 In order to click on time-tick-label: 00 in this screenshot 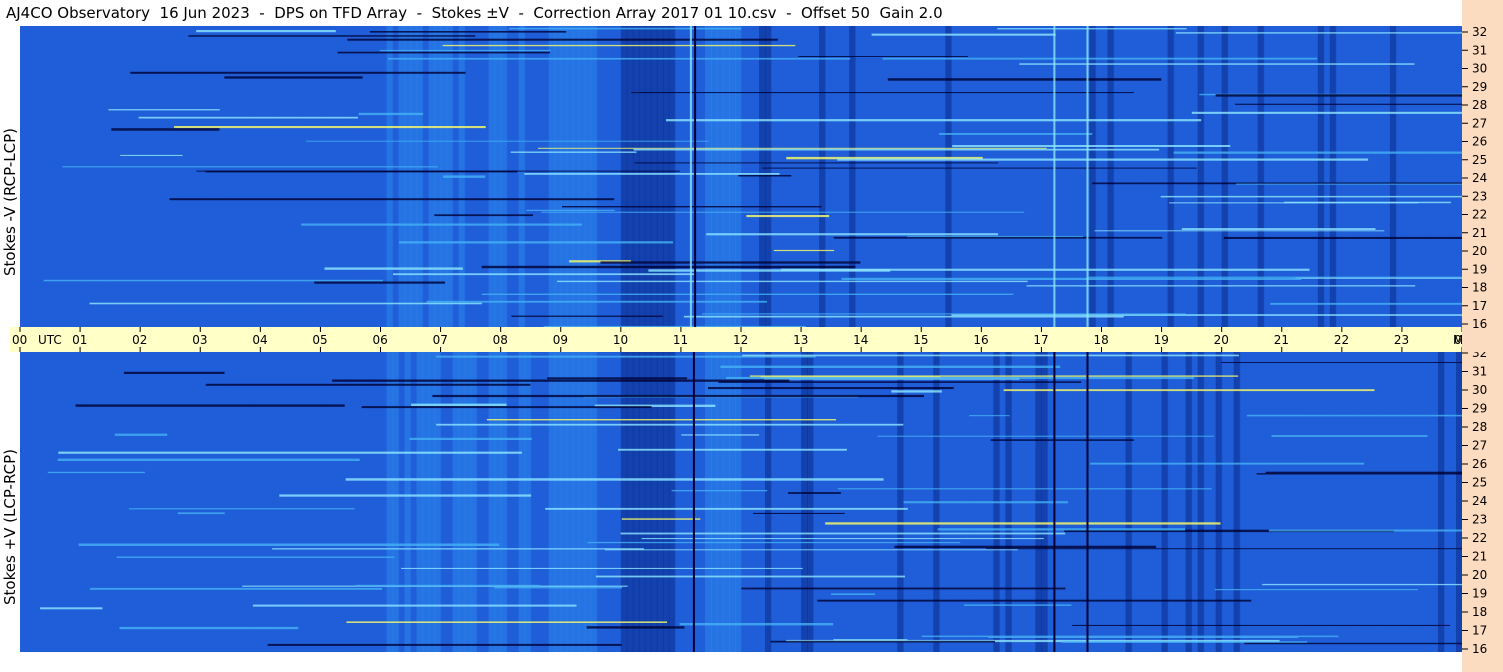, I will do `click(19, 340)`.